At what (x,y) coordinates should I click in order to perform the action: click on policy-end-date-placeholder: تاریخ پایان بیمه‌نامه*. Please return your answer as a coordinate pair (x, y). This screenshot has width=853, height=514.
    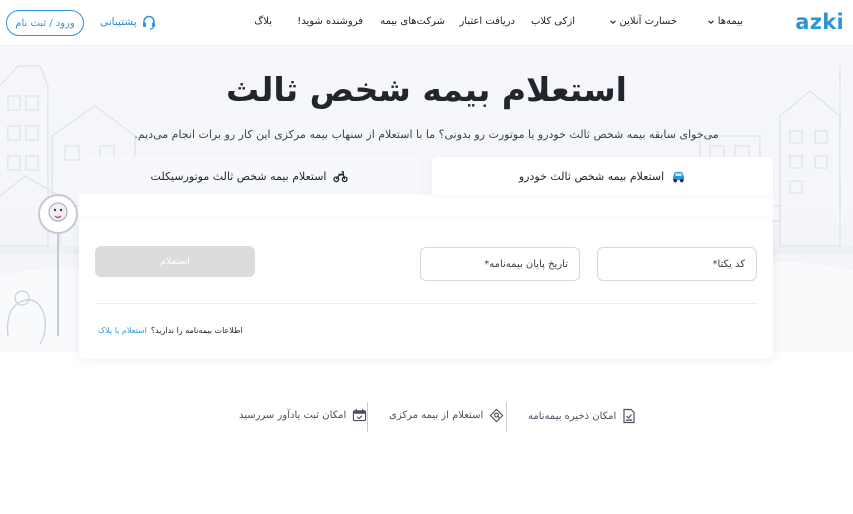
    Looking at the image, I should click on (526, 264).